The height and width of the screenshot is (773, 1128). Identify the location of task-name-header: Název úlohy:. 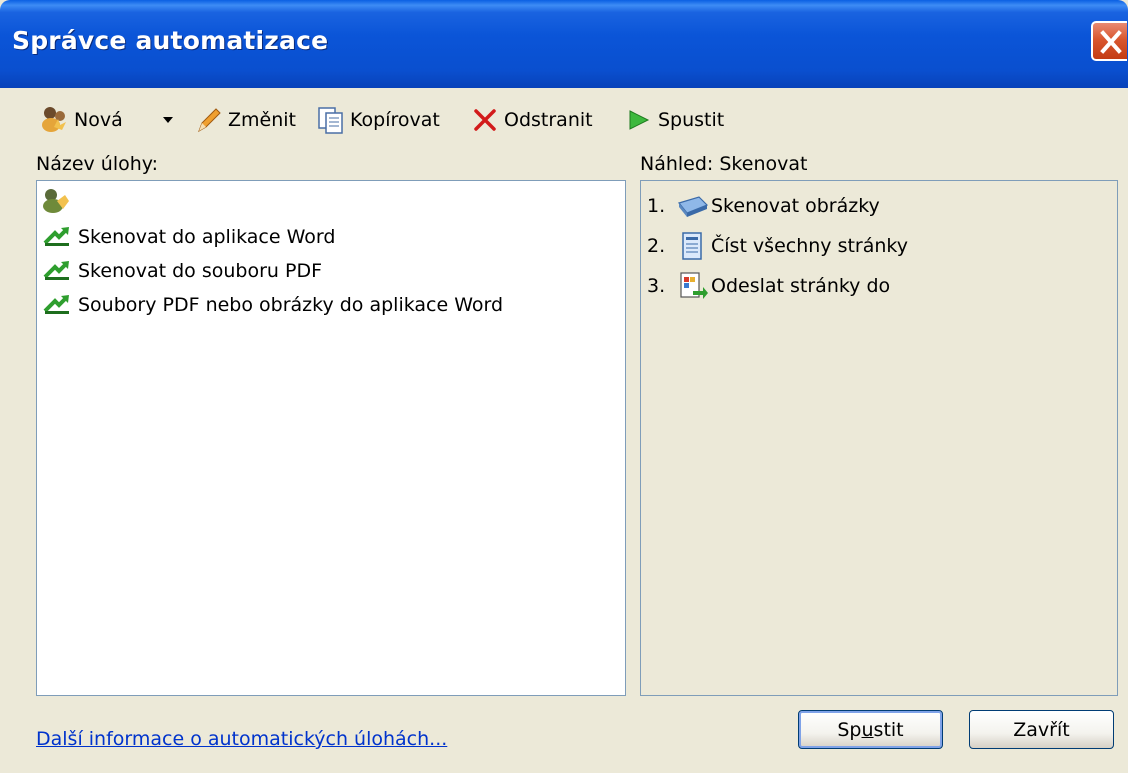
(97, 164).